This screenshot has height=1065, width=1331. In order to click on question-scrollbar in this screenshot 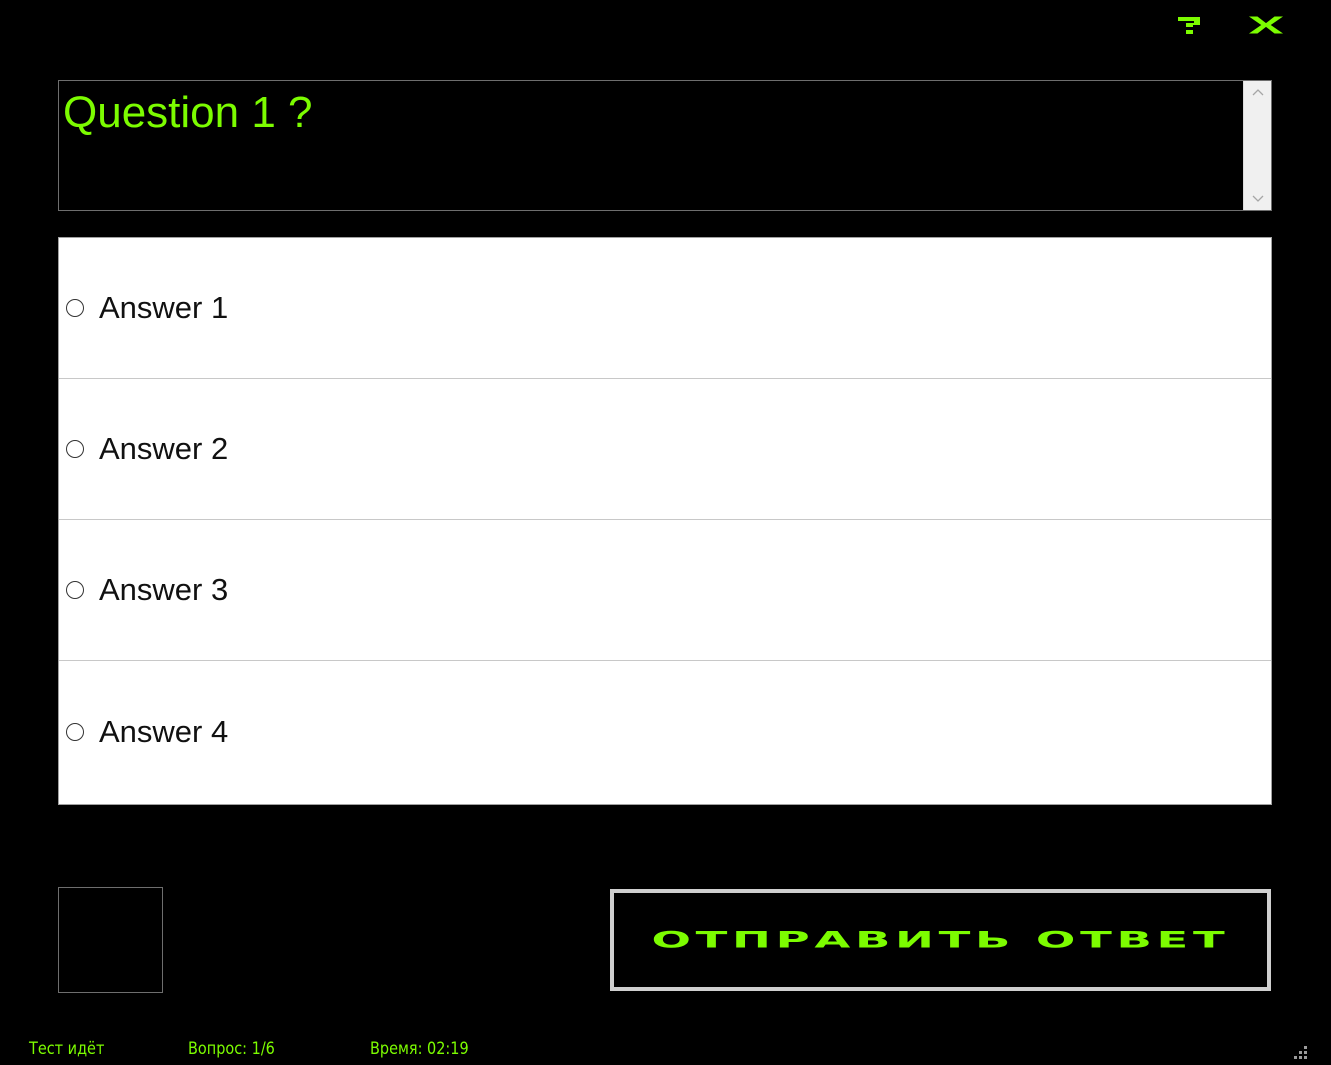, I will do `click(1257, 145)`.